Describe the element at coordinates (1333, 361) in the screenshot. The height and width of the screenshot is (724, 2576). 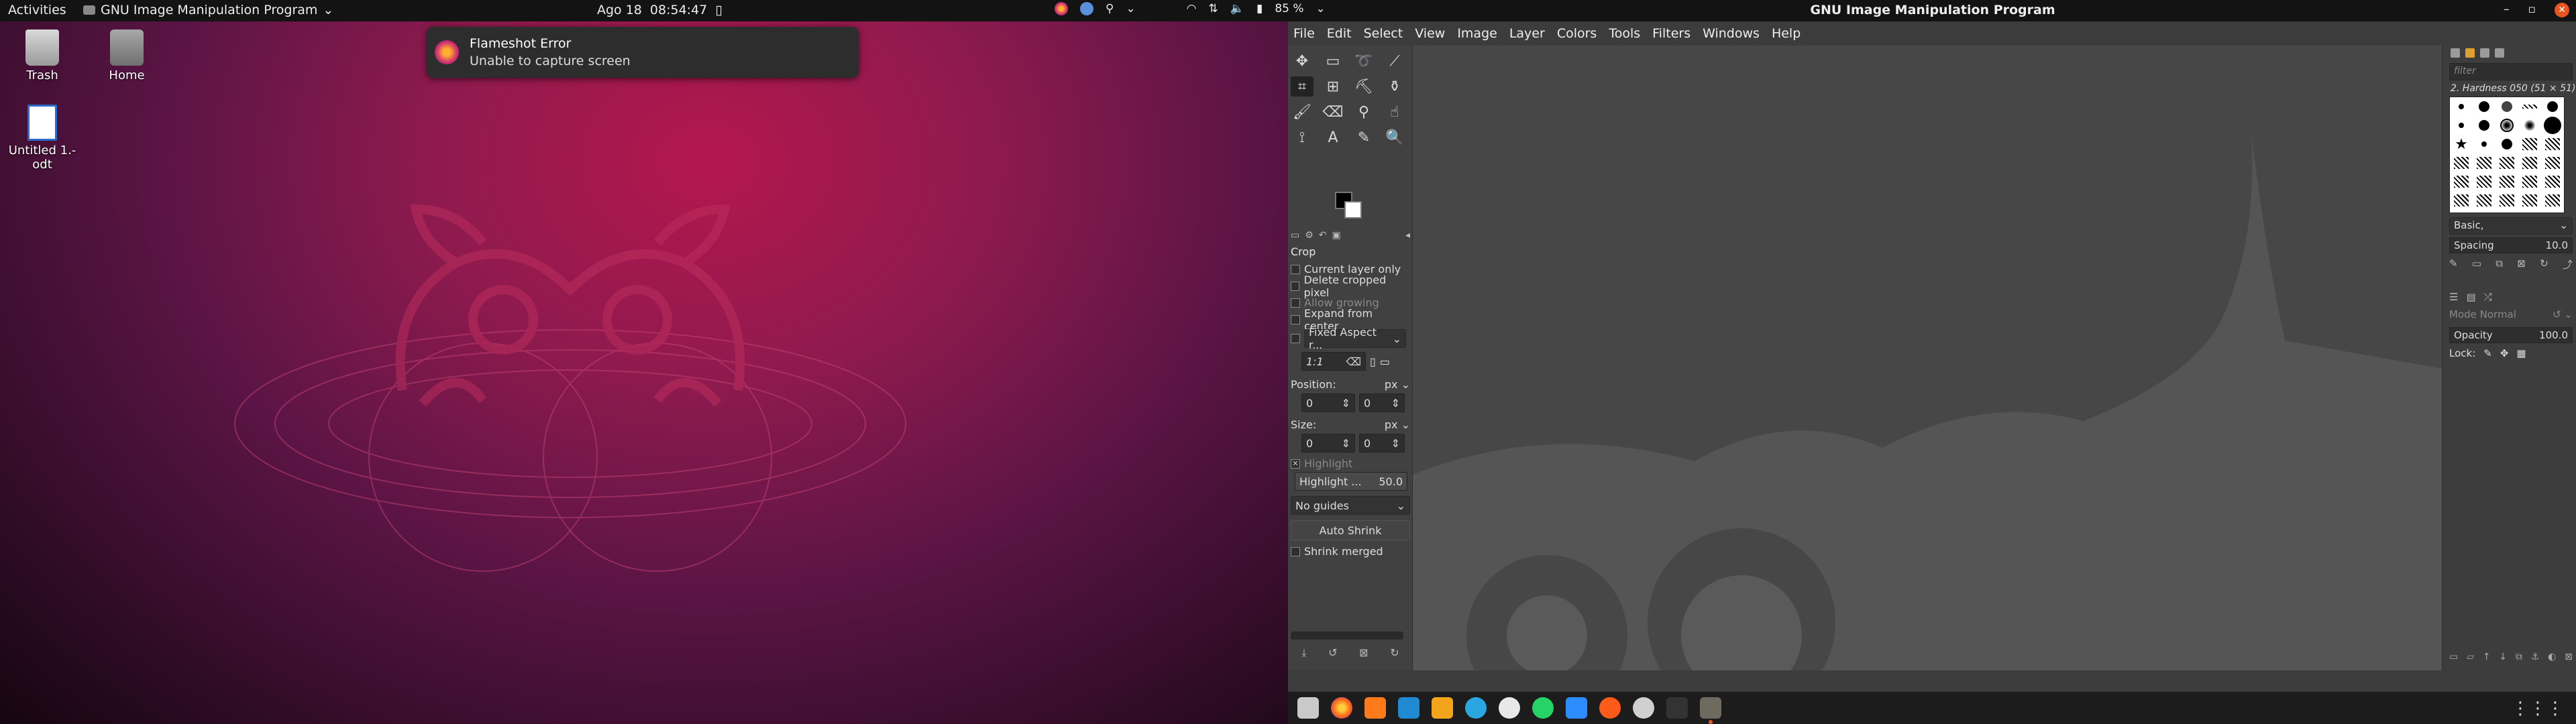
I see `aspect-ratio-field: 1:1 ⌫` at that location.